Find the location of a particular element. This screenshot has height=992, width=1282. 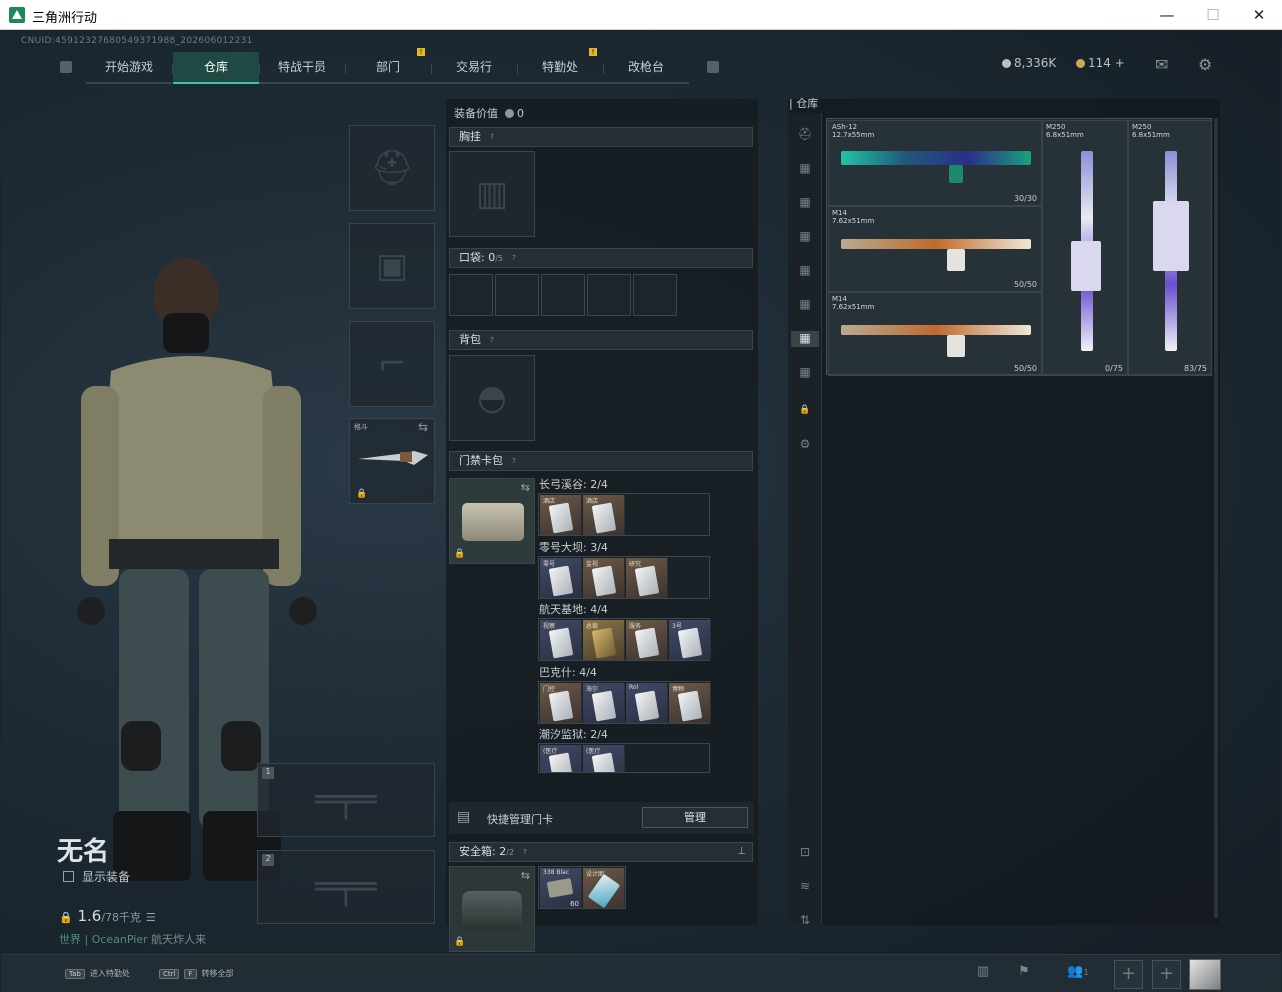

tab-operators: 特战干员 is located at coordinates (302, 68).